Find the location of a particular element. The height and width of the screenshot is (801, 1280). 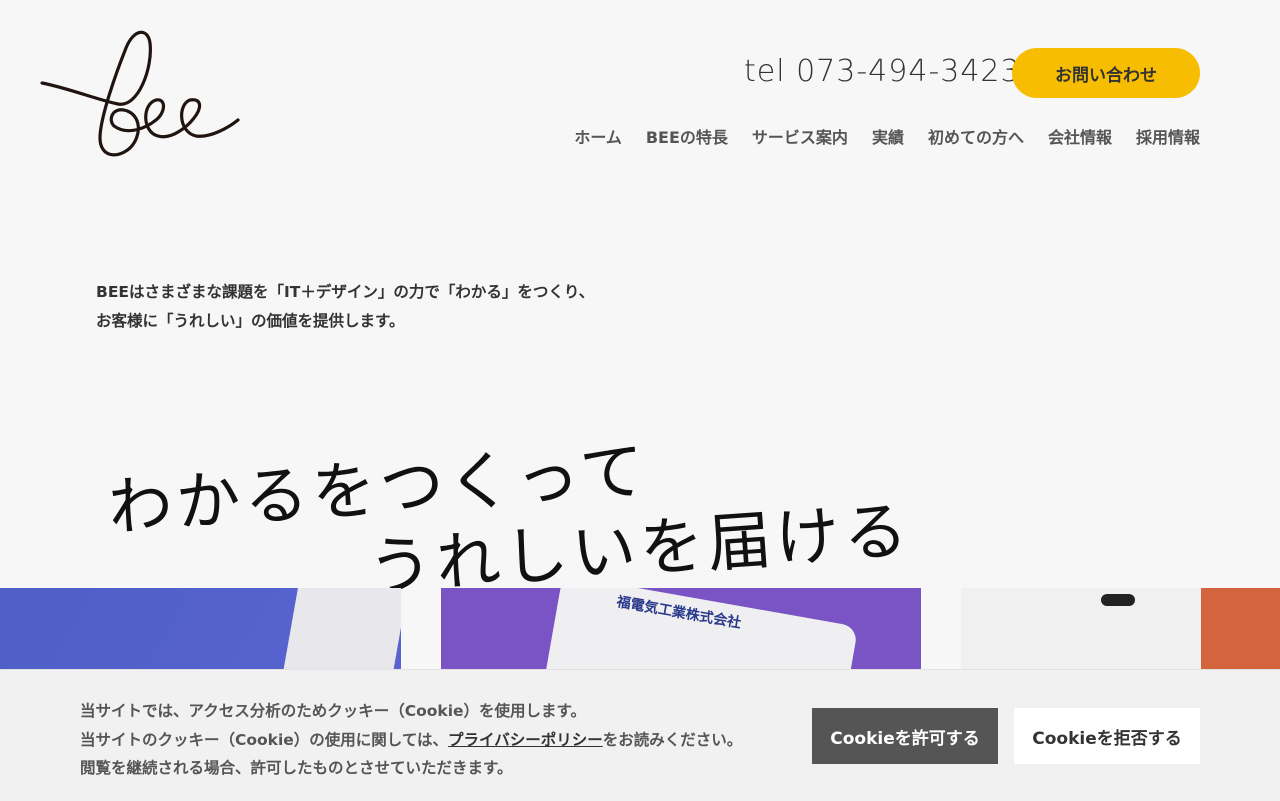

contact-button: お問い合わせ is located at coordinates (1106, 73).